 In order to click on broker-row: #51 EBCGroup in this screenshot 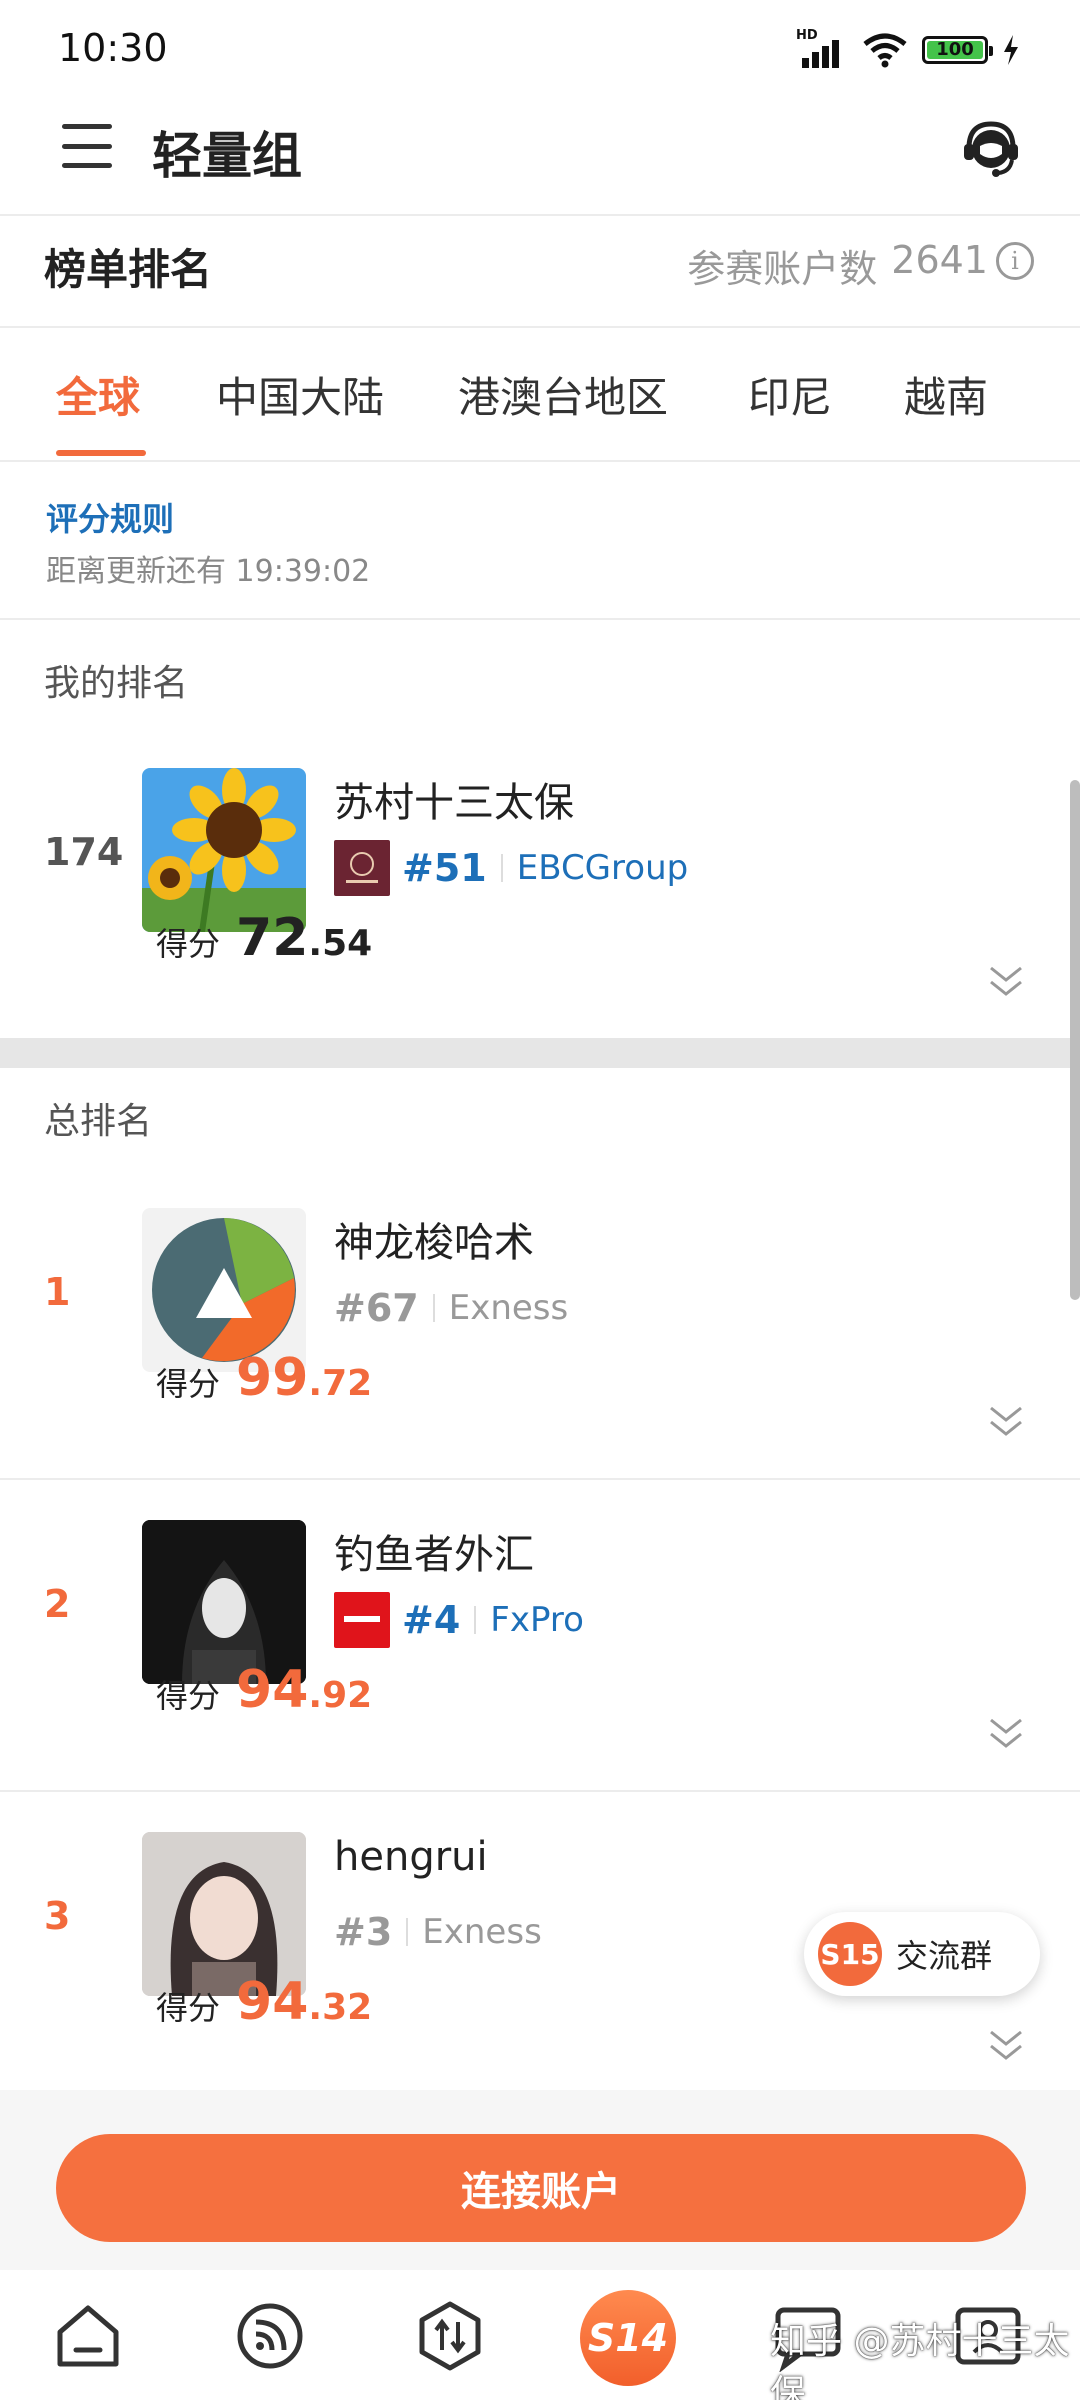, I will do `click(511, 868)`.